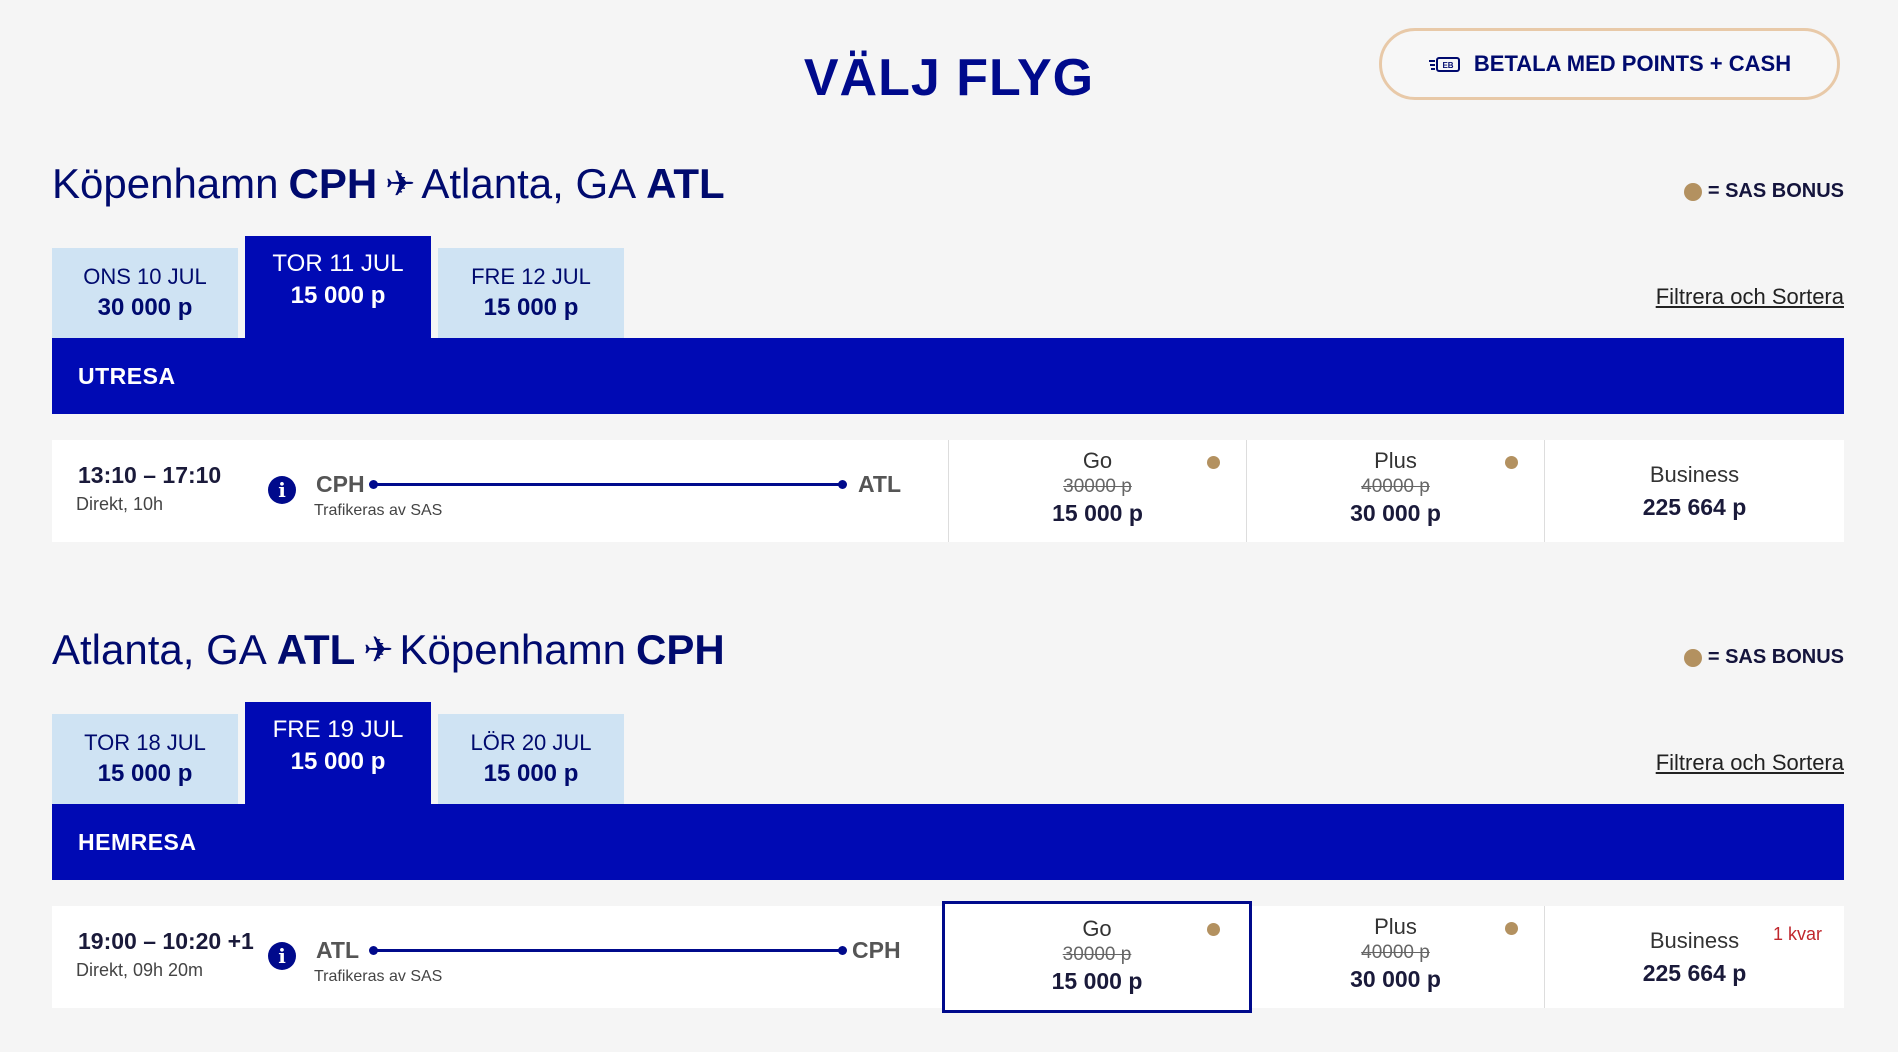 This screenshot has height=1052, width=1898. What do you see at coordinates (338, 263) in the screenshot?
I see `date-tab-day: TOR 11 JUL` at bounding box center [338, 263].